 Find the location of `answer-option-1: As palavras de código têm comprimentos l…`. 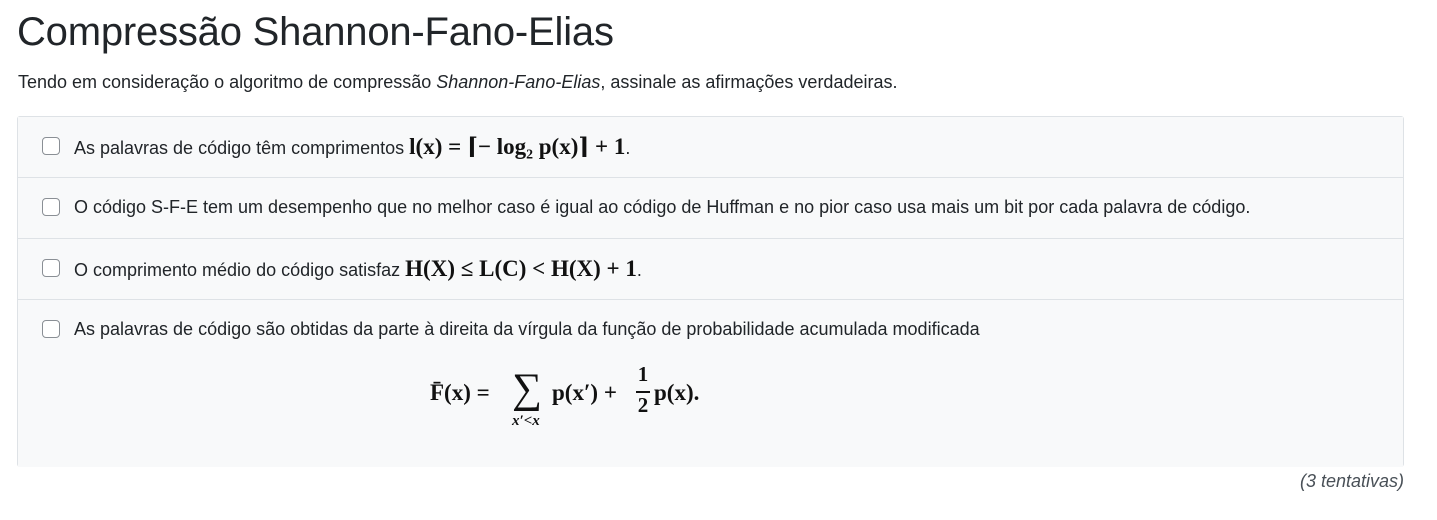

answer-option-1: As palavras de código têm comprimentos l… is located at coordinates (710, 147).